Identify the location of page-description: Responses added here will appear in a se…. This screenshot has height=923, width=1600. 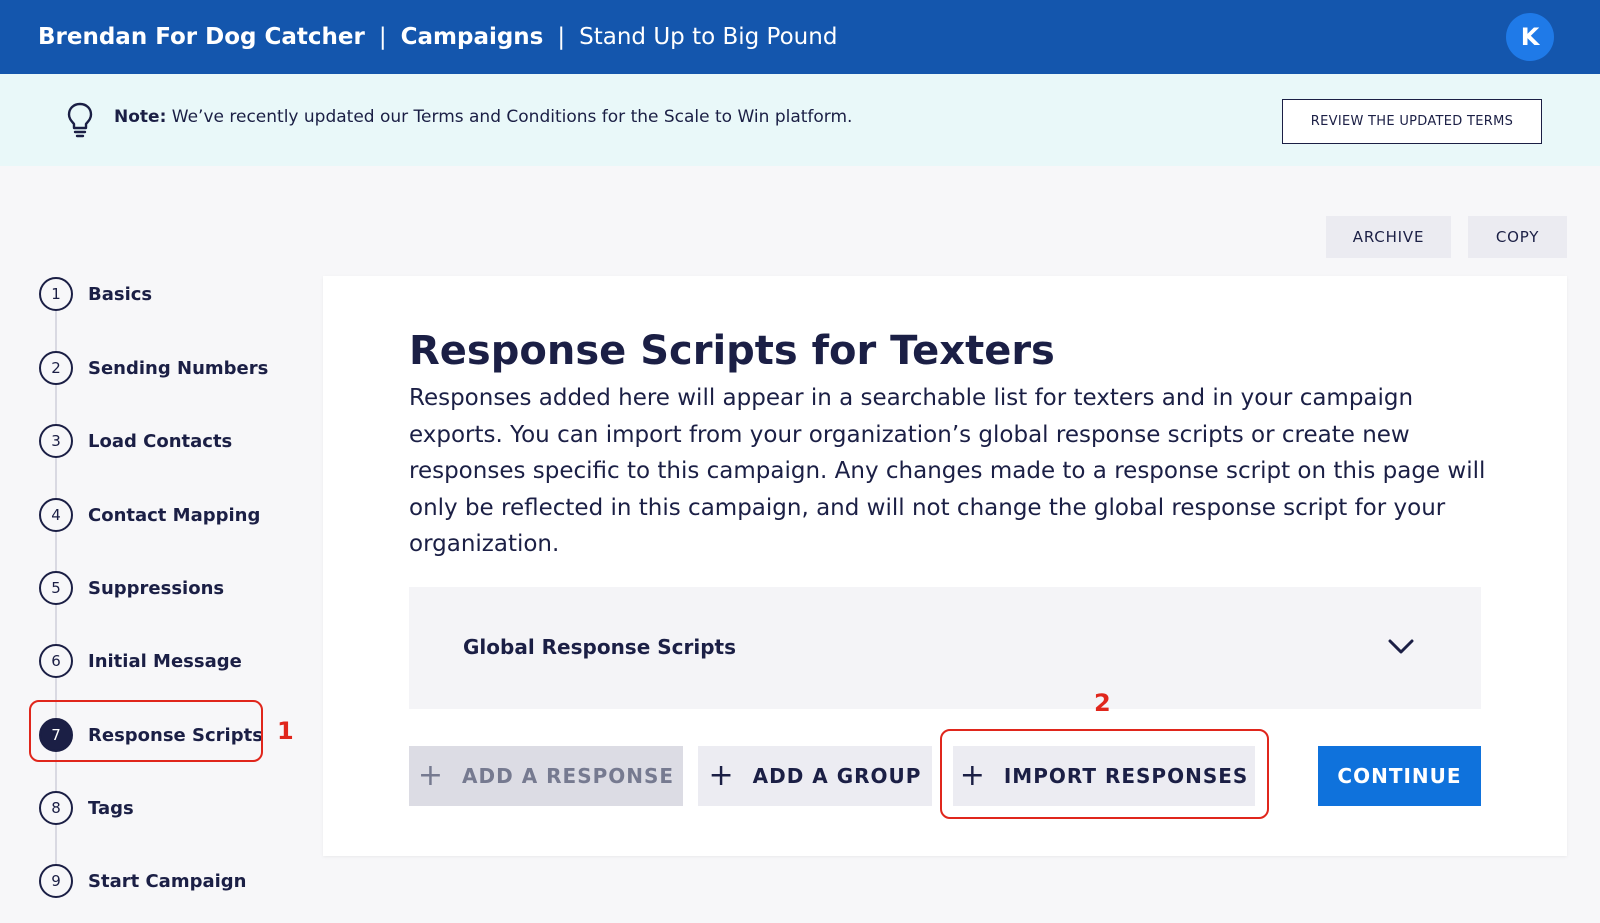
(947, 471).